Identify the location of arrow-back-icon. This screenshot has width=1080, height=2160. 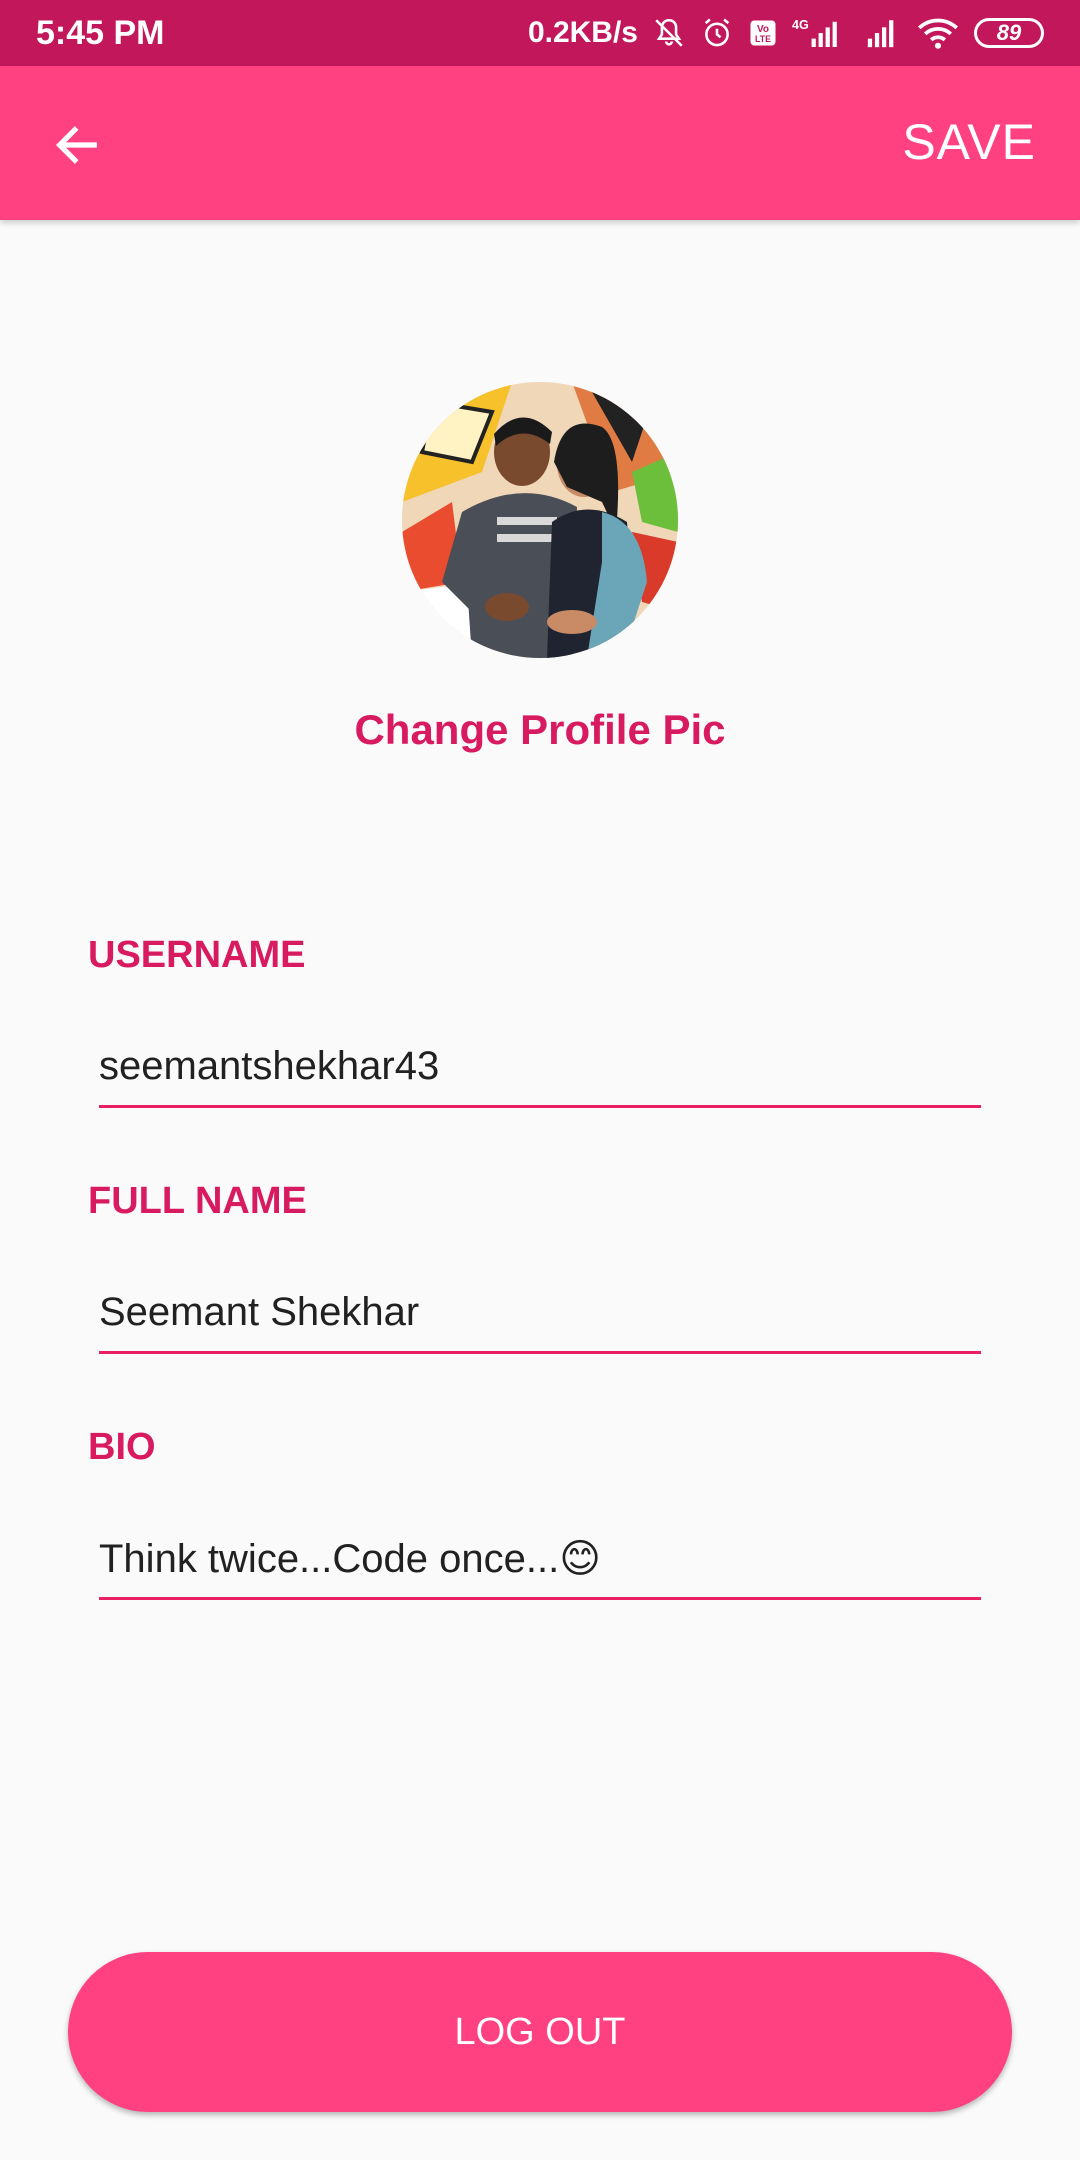
(77, 147).